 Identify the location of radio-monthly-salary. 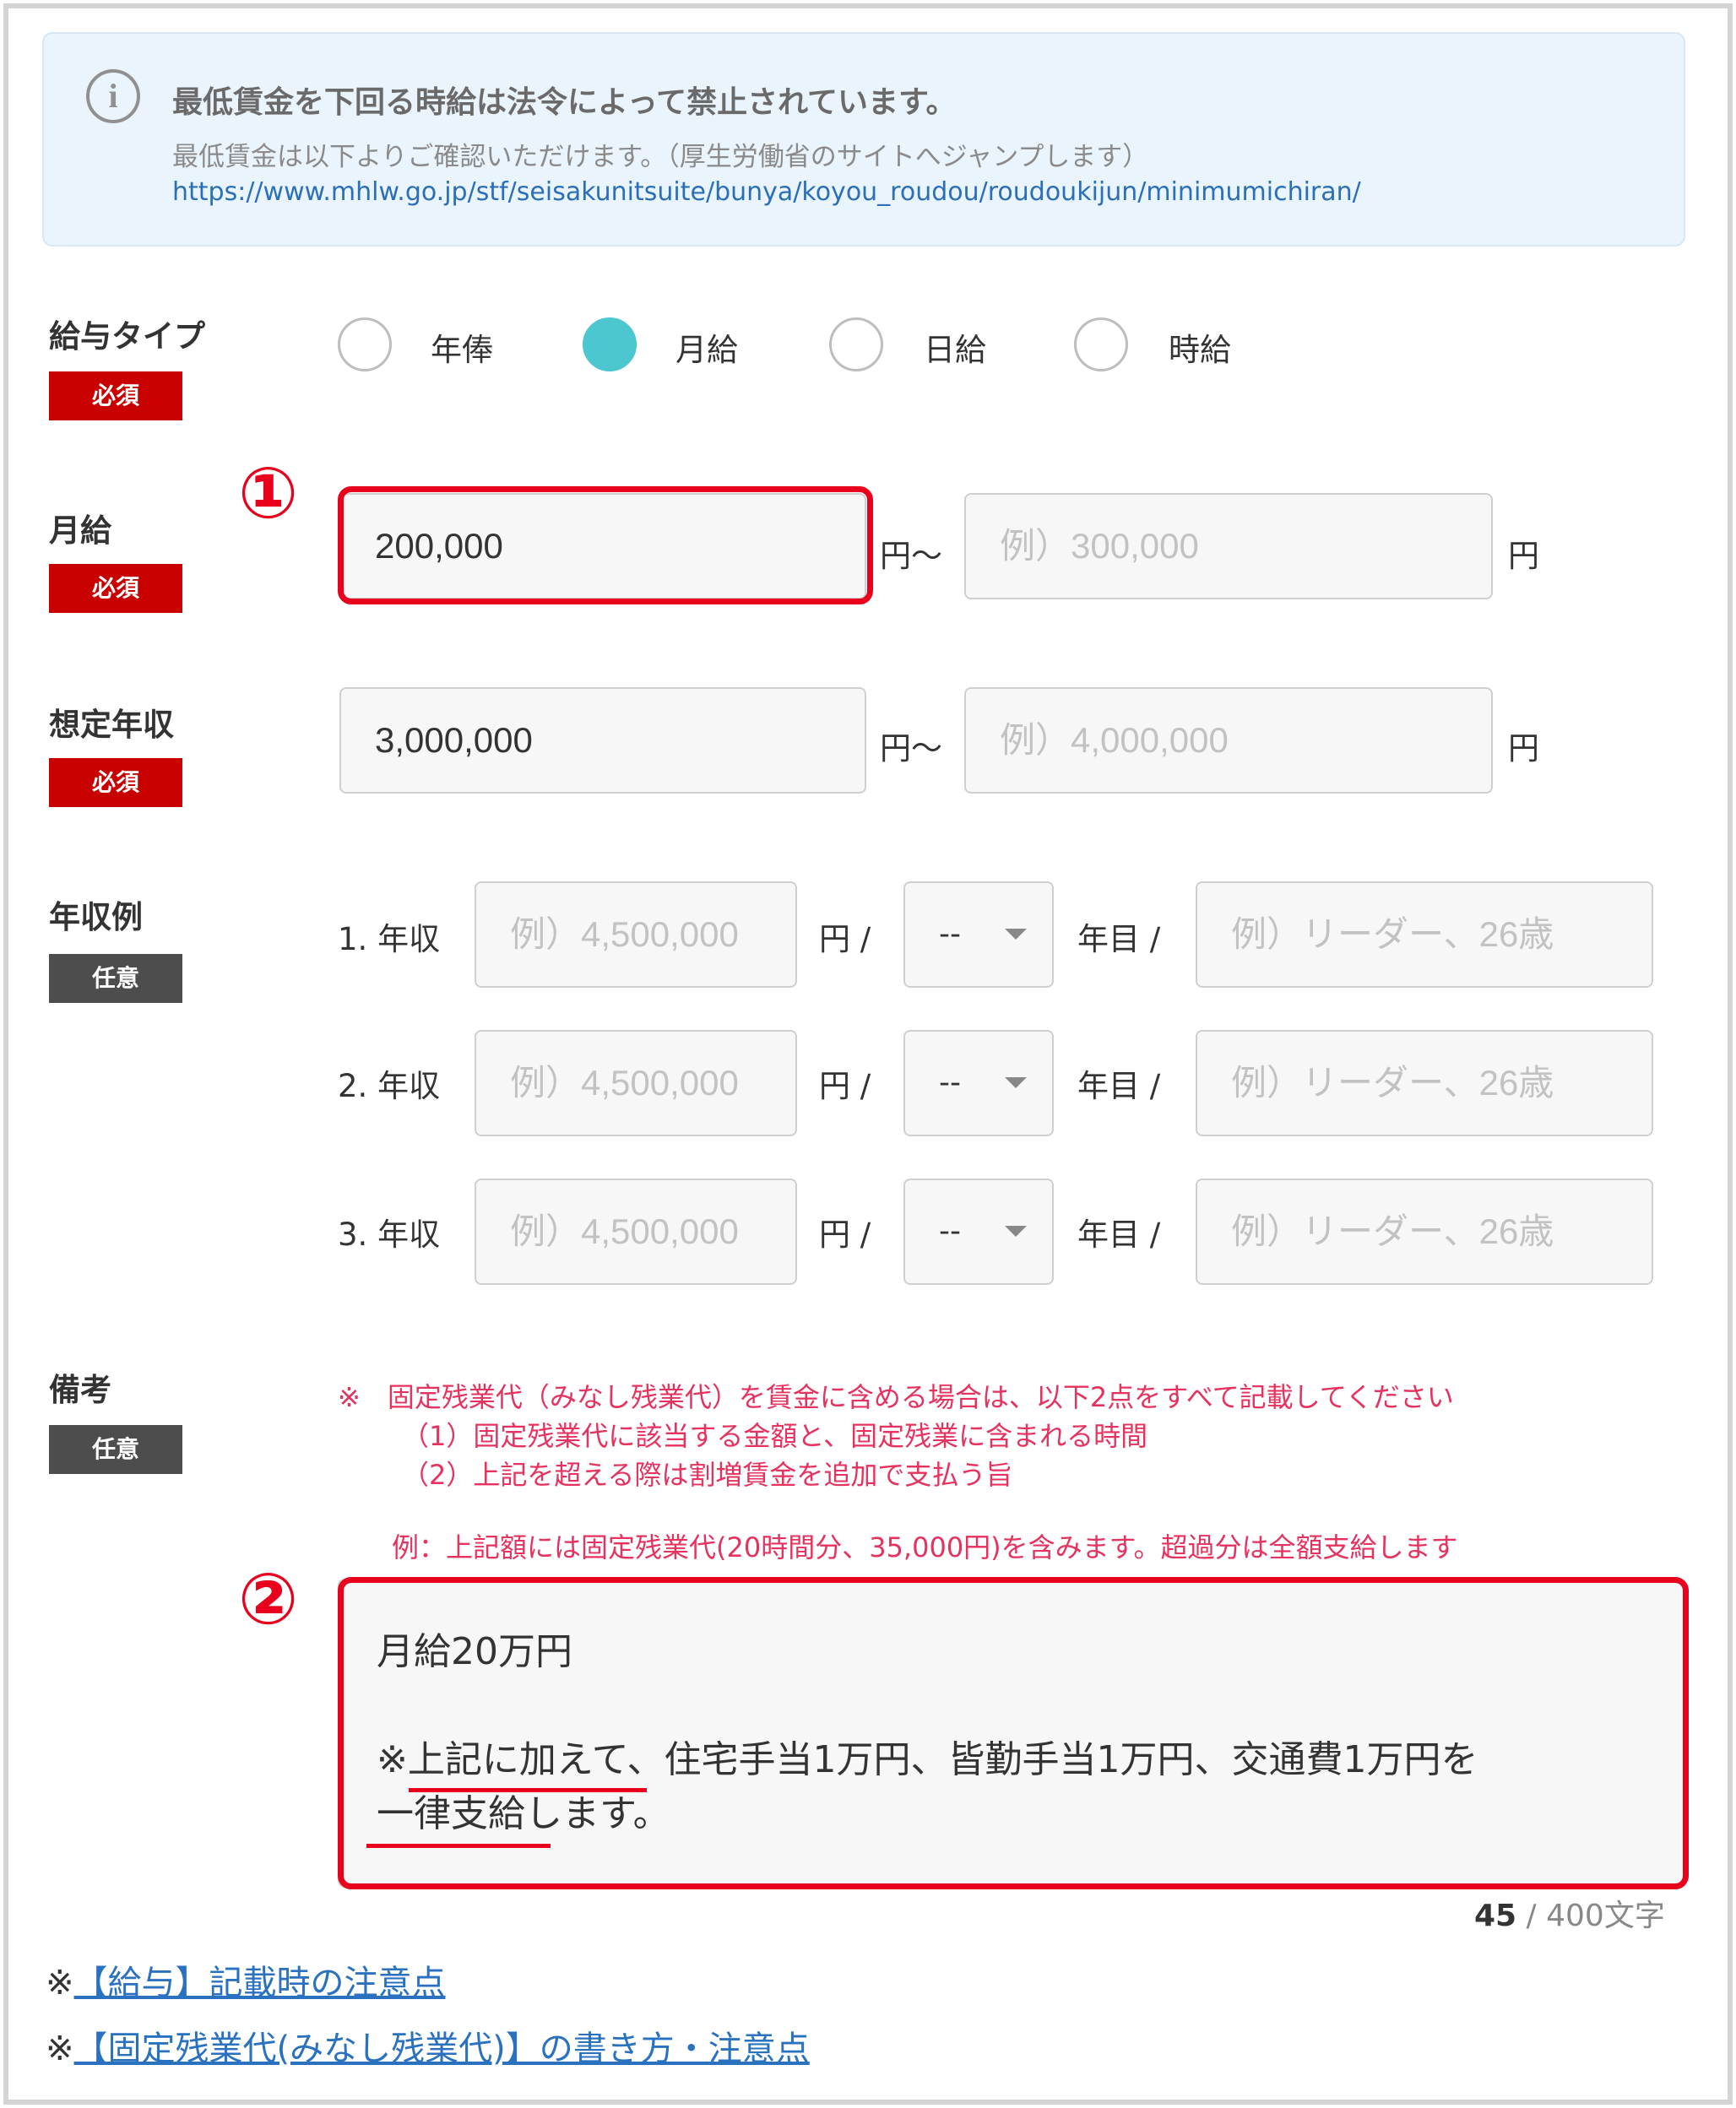
(610, 344).